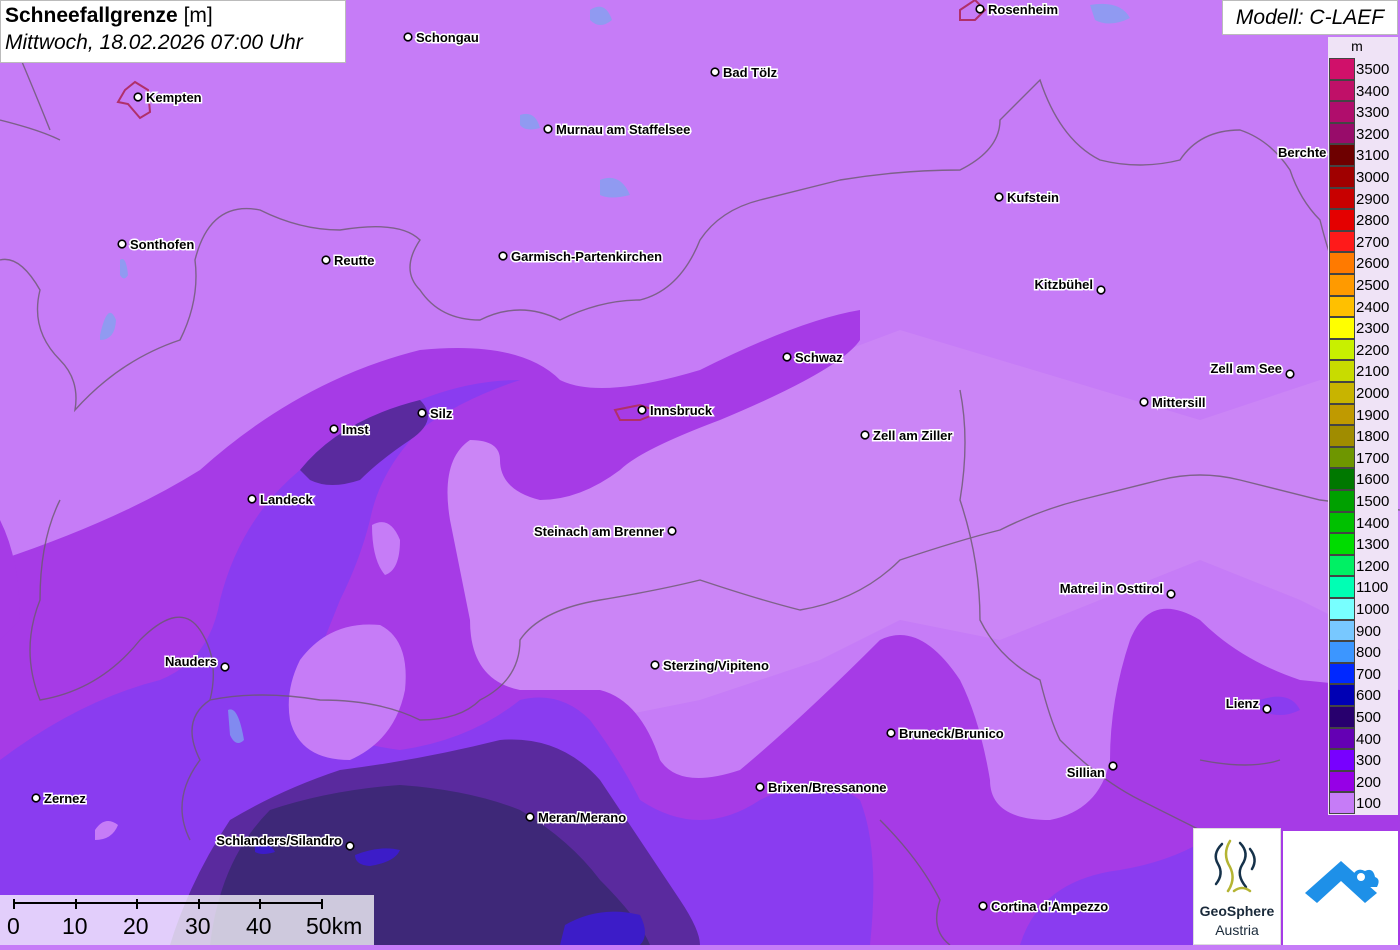 Image resolution: width=1400 pixels, height=950 pixels. What do you see at coordinates (1369, 804) in the screenshot?
I see `legend-label: 100` at bounding box center [1369, 804].